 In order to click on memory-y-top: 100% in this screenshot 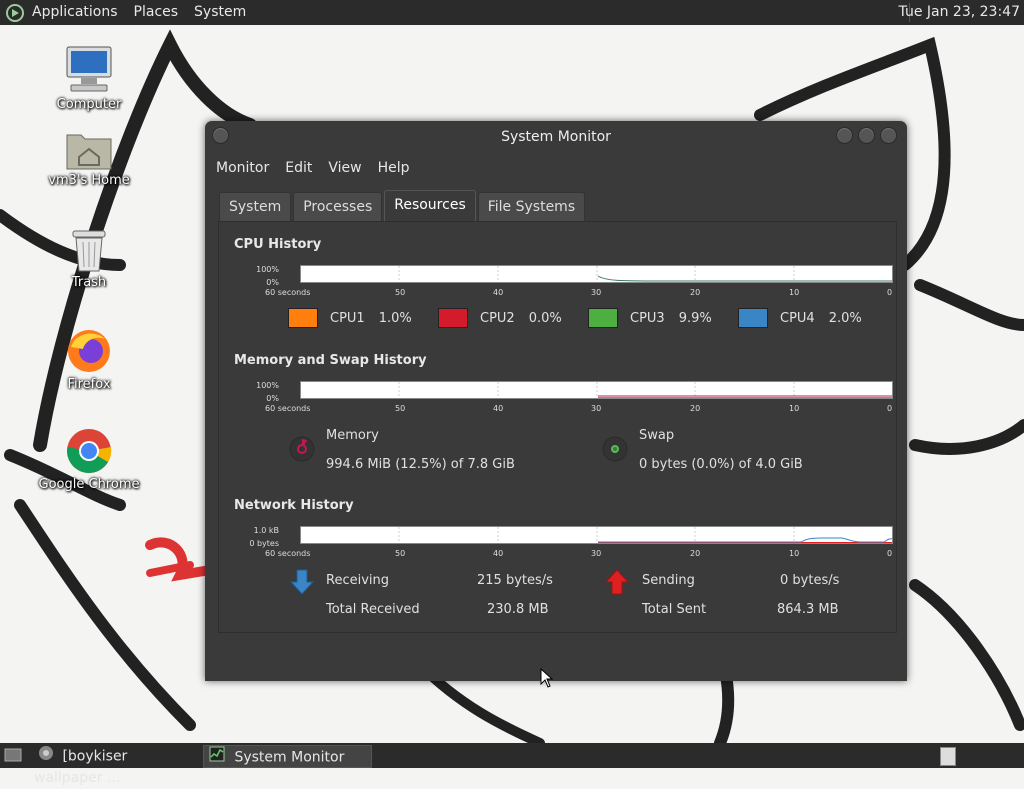, I will do `click(267, 385)`.